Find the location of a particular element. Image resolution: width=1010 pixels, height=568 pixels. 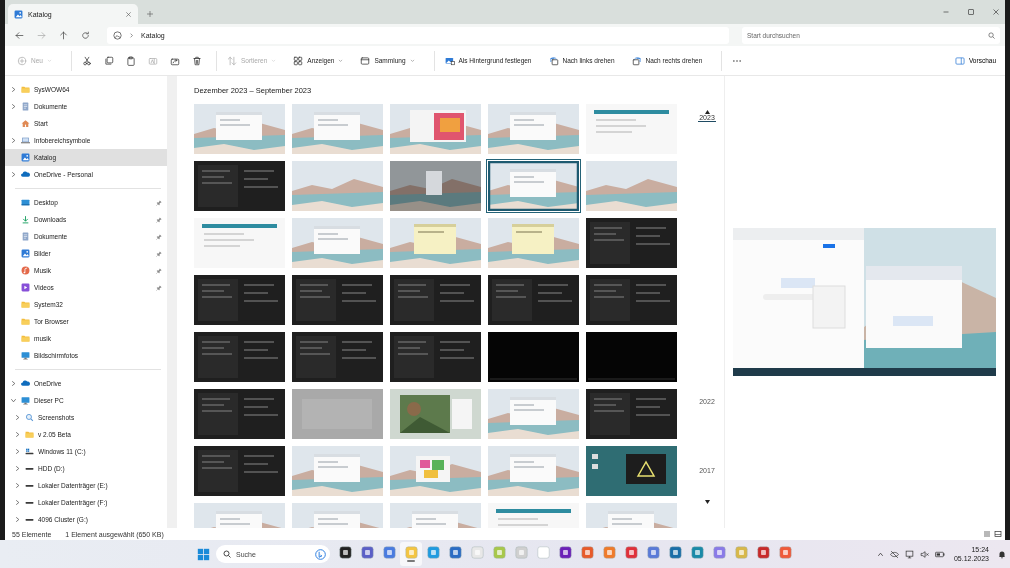

back-arrow-icon is located at coordinates (19, 35).